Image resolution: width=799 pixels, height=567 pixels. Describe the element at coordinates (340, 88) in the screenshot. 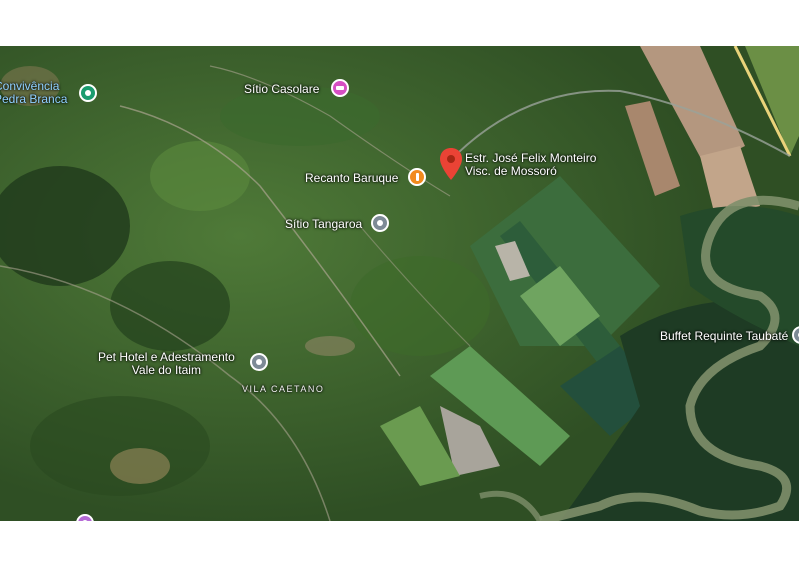

I see `hotel-icon` at that location.